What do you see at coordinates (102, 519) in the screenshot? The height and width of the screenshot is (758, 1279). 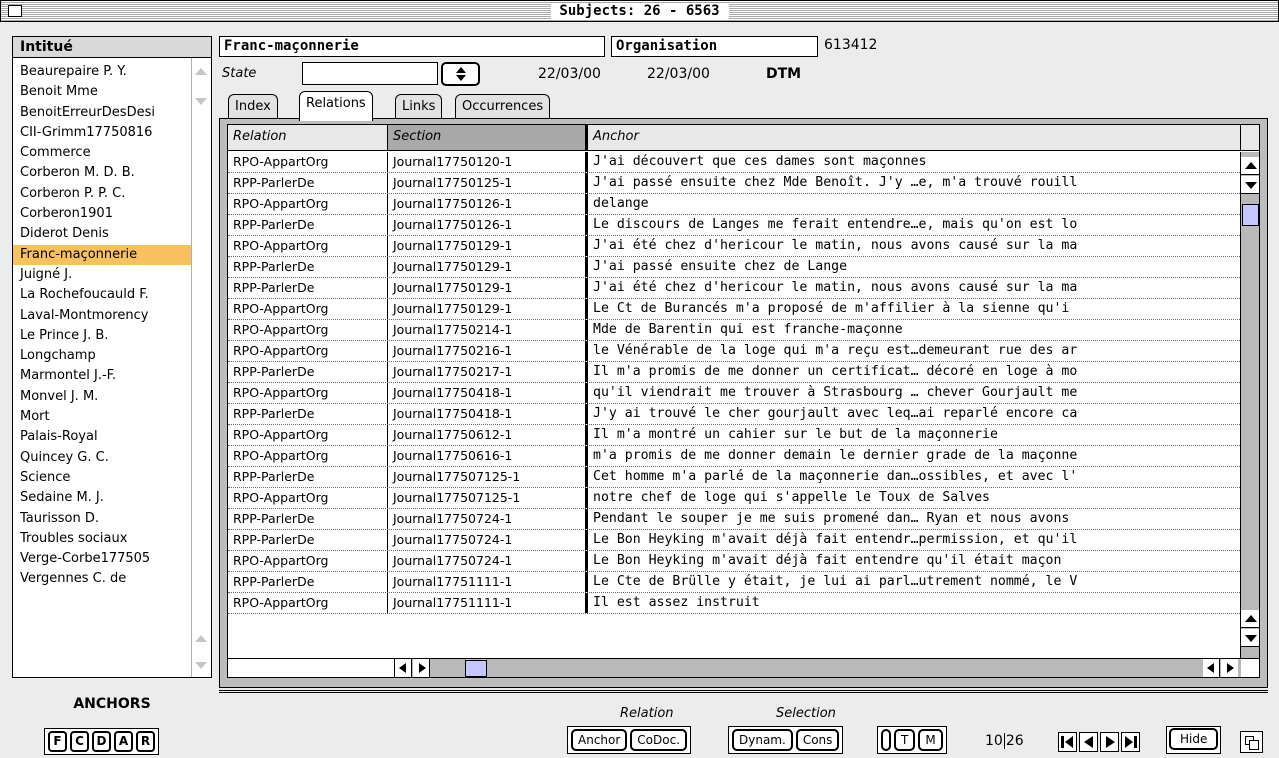 I see `list-item: Taurisson D.` at bounding box center [102, 519].